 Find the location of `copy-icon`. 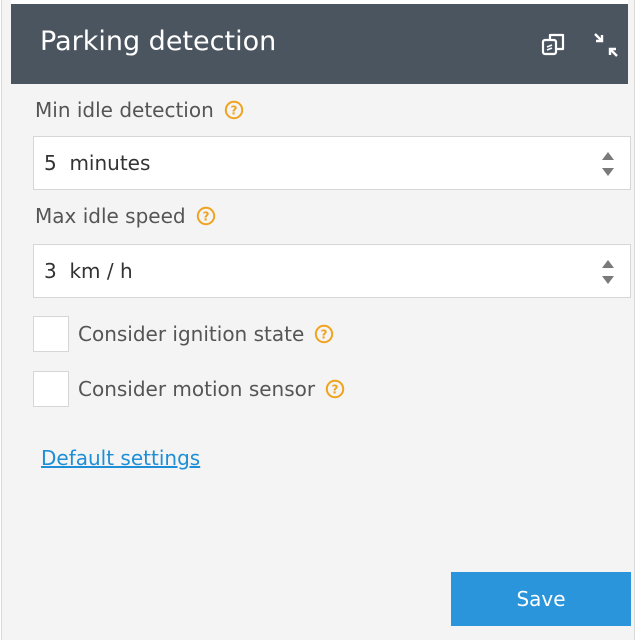

copy-icon is located at coordinates (554, 45).